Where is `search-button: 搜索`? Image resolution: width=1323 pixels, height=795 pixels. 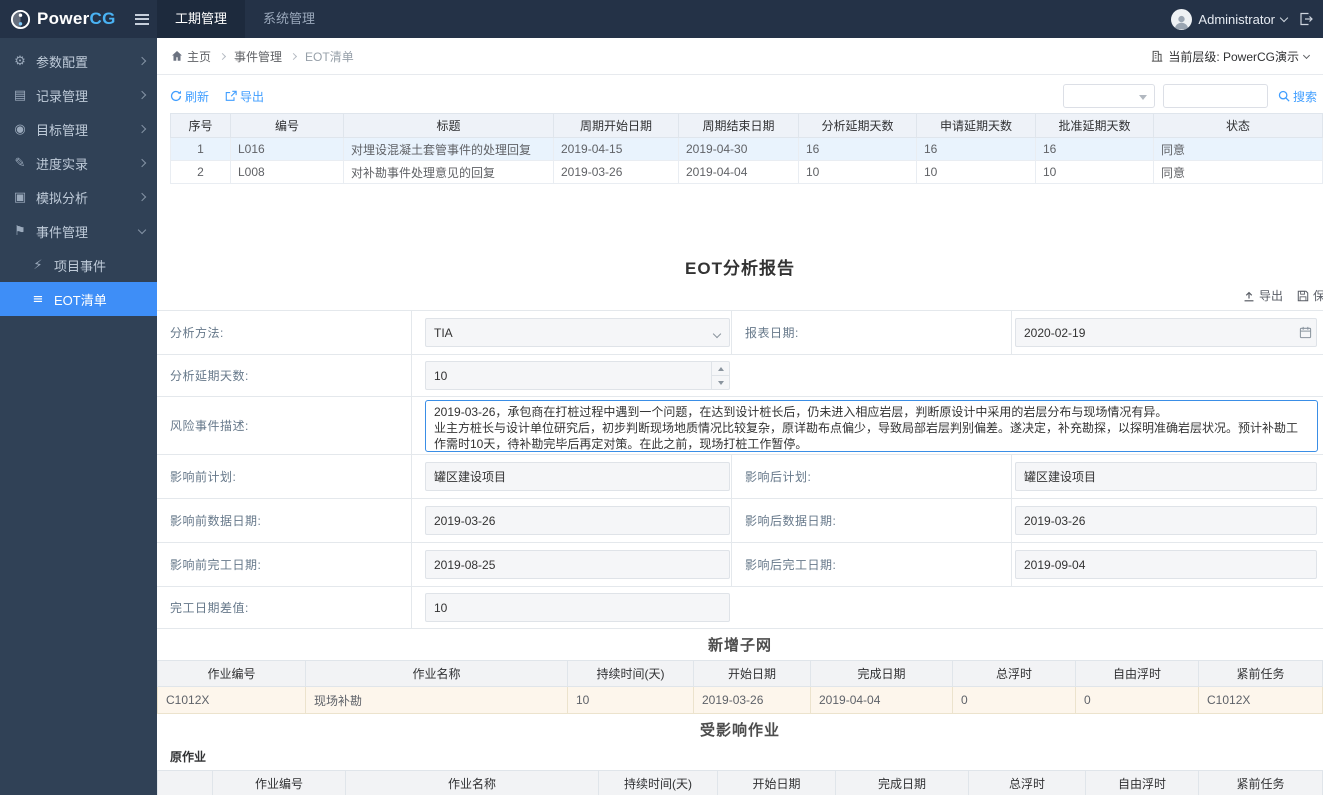 search-button: 搜索 is located at coordinates (1297, 96).